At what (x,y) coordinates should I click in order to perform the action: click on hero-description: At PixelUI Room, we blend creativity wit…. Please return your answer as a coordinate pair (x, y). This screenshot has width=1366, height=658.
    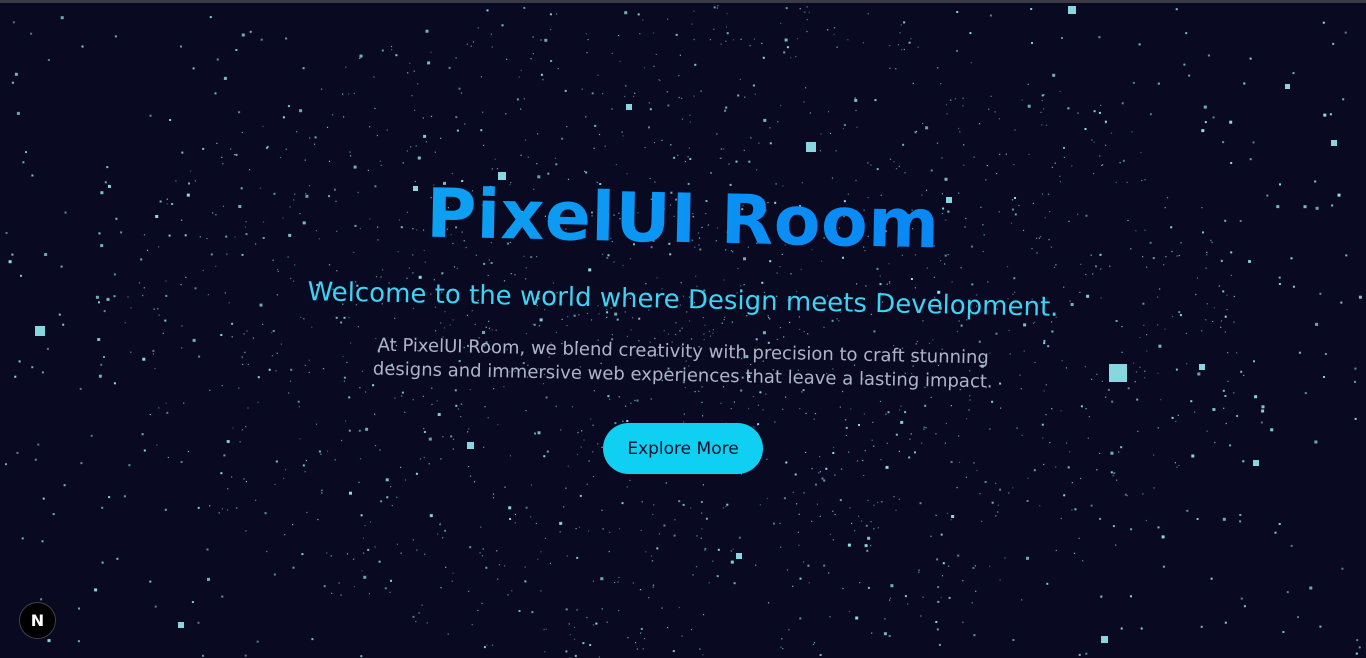
    Looking at the image, I should click on (682, 363).